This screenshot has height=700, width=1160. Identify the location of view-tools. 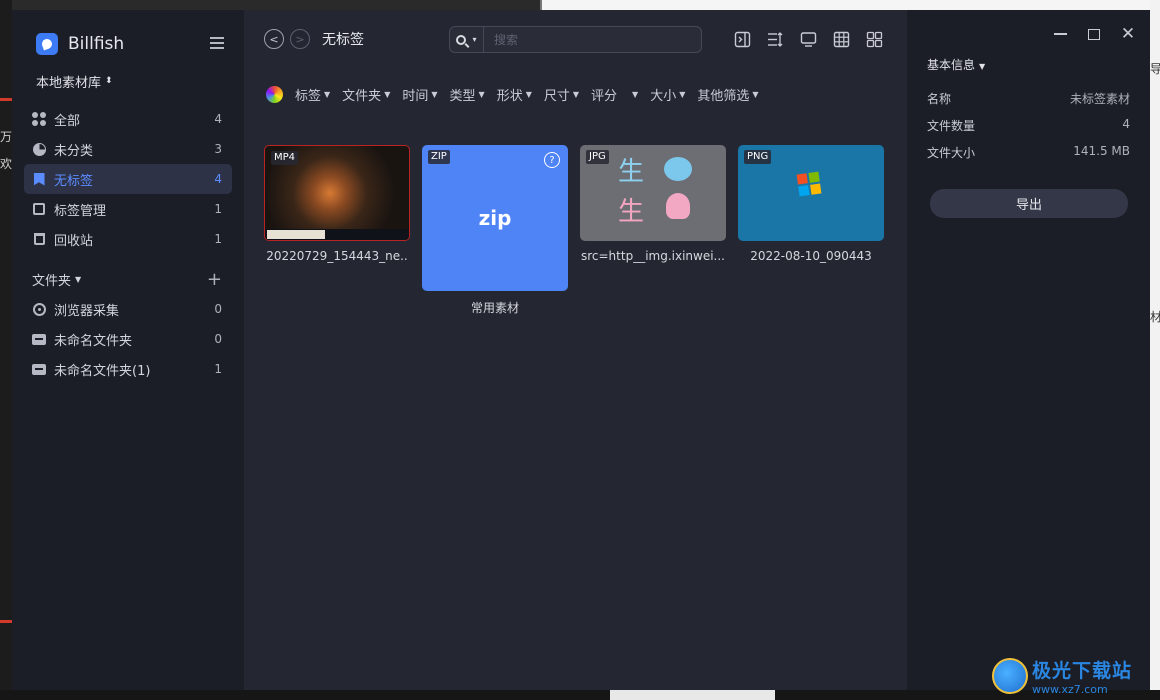
(808, 39).